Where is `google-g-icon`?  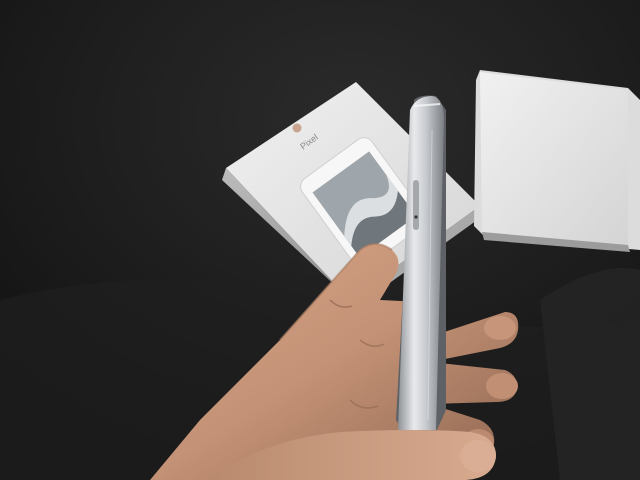
google-g-icon is located at coordinates (297, 128).